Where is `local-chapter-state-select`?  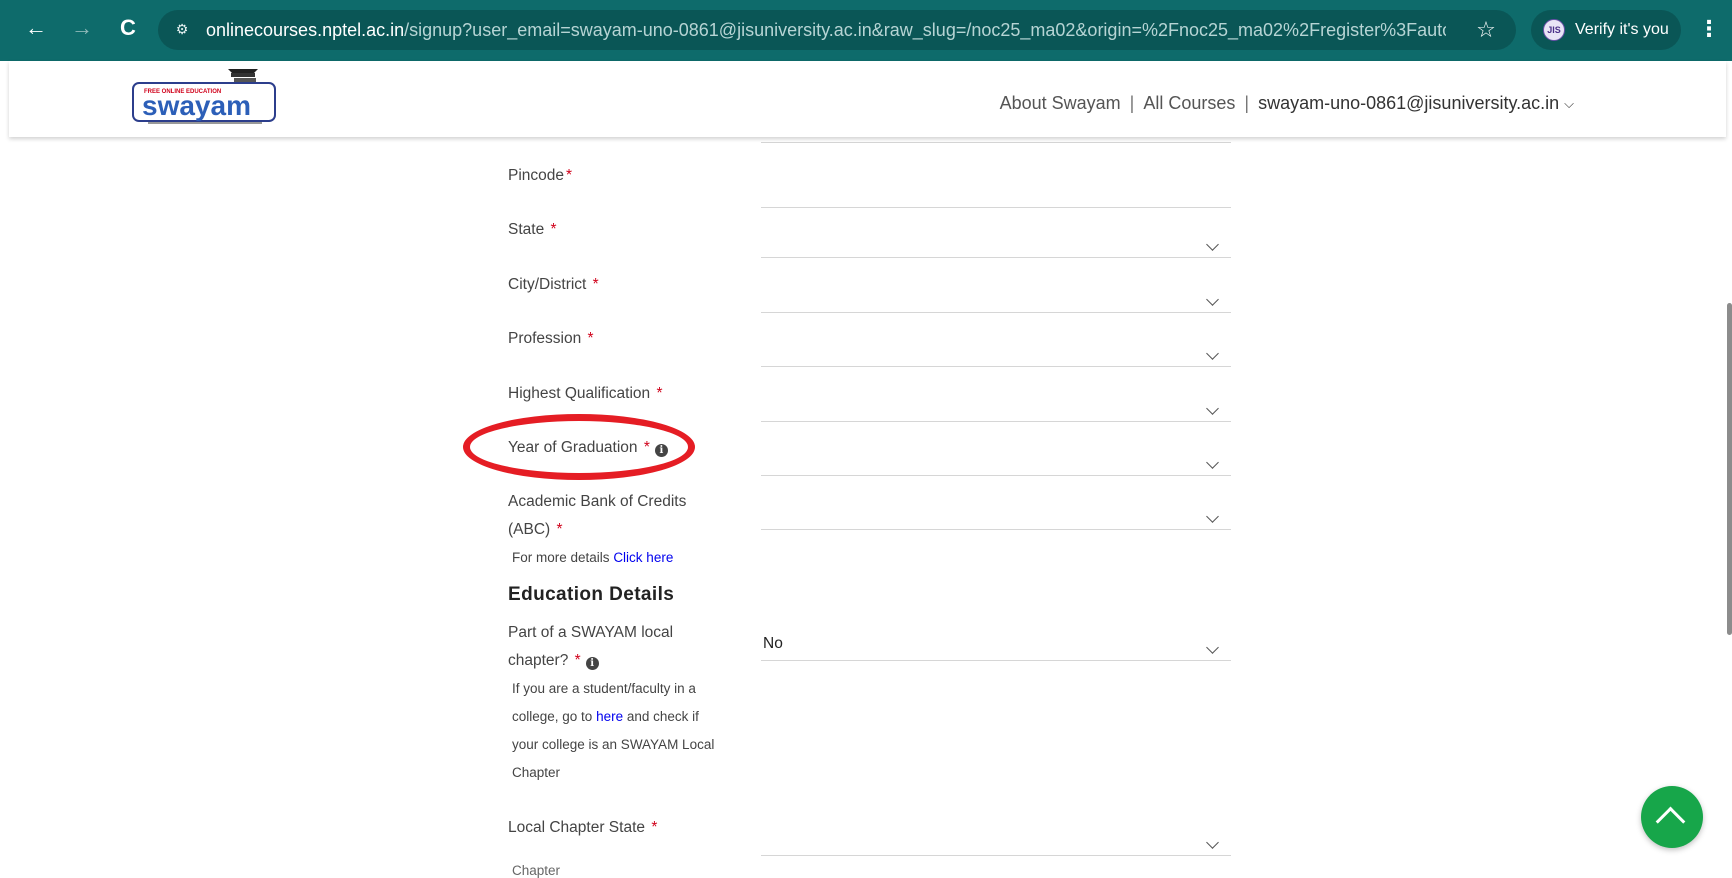
local-chapter-state-select is located at coordinates (996, 835).